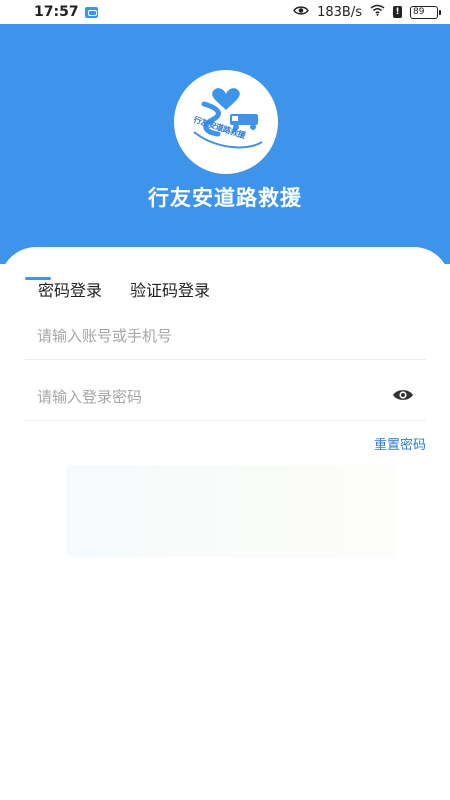 Image resolution: width=450 pixels, height=800 pixels. Describe the element at coordinates (339, 12) in the screenshot. I see `network-speed: 183B/s` at that location.